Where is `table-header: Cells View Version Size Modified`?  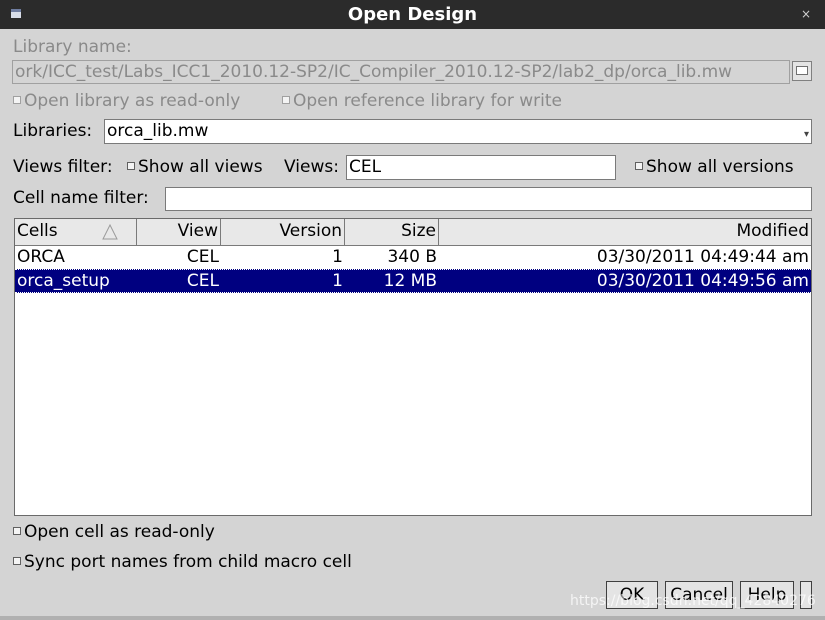 table-header: Cells View Version Size Modified is located at coordinates (413, 232).